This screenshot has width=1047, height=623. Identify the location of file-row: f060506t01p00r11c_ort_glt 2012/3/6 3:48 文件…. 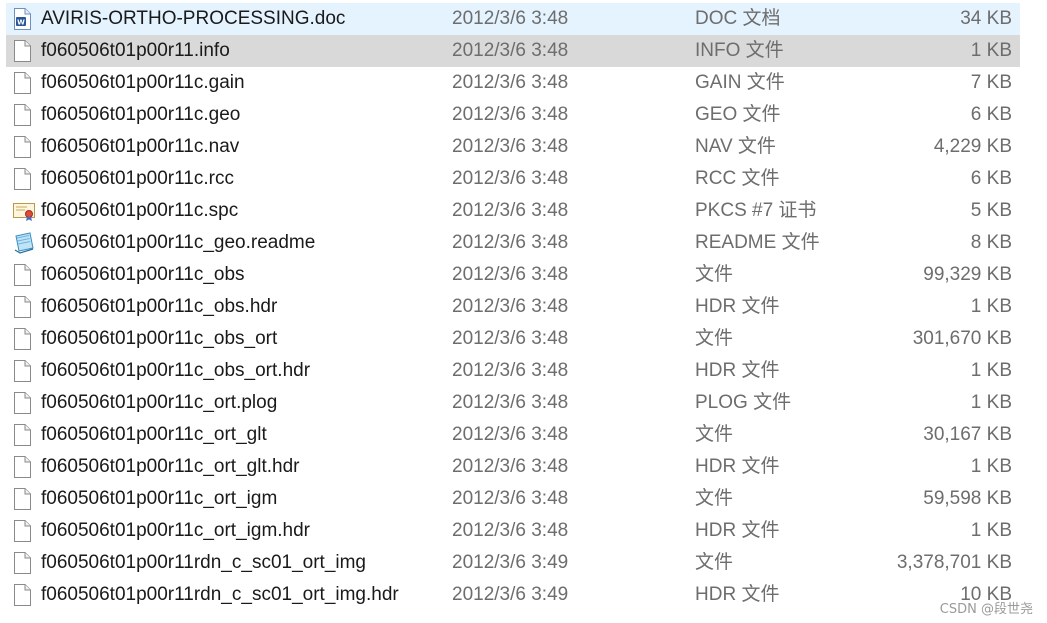
(513, 435).